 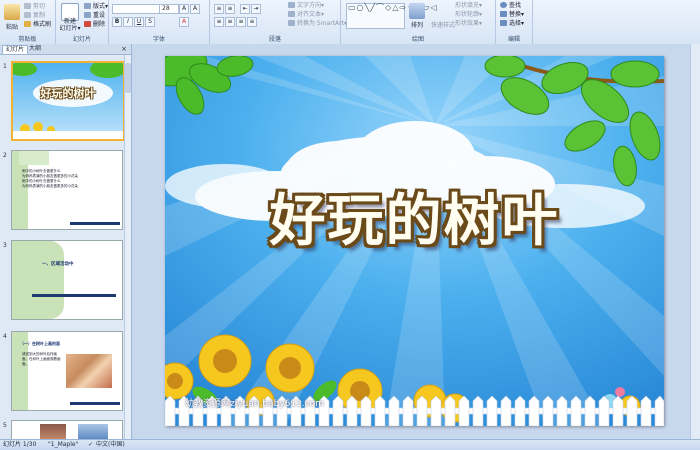 I want to click on thumbnail-scrollbar, so click(x=127, y=247).